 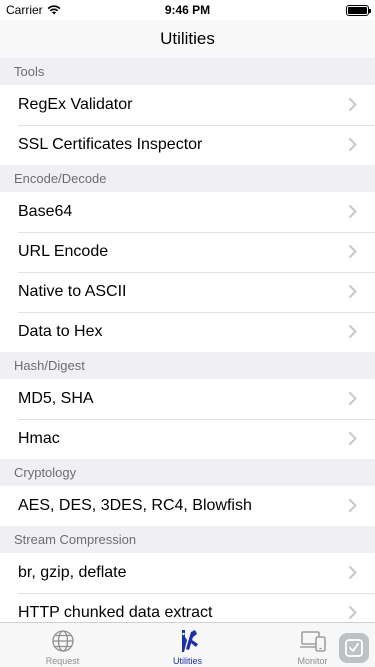 I want to click on list-item: URL Encode, so click(x=187, y=252).